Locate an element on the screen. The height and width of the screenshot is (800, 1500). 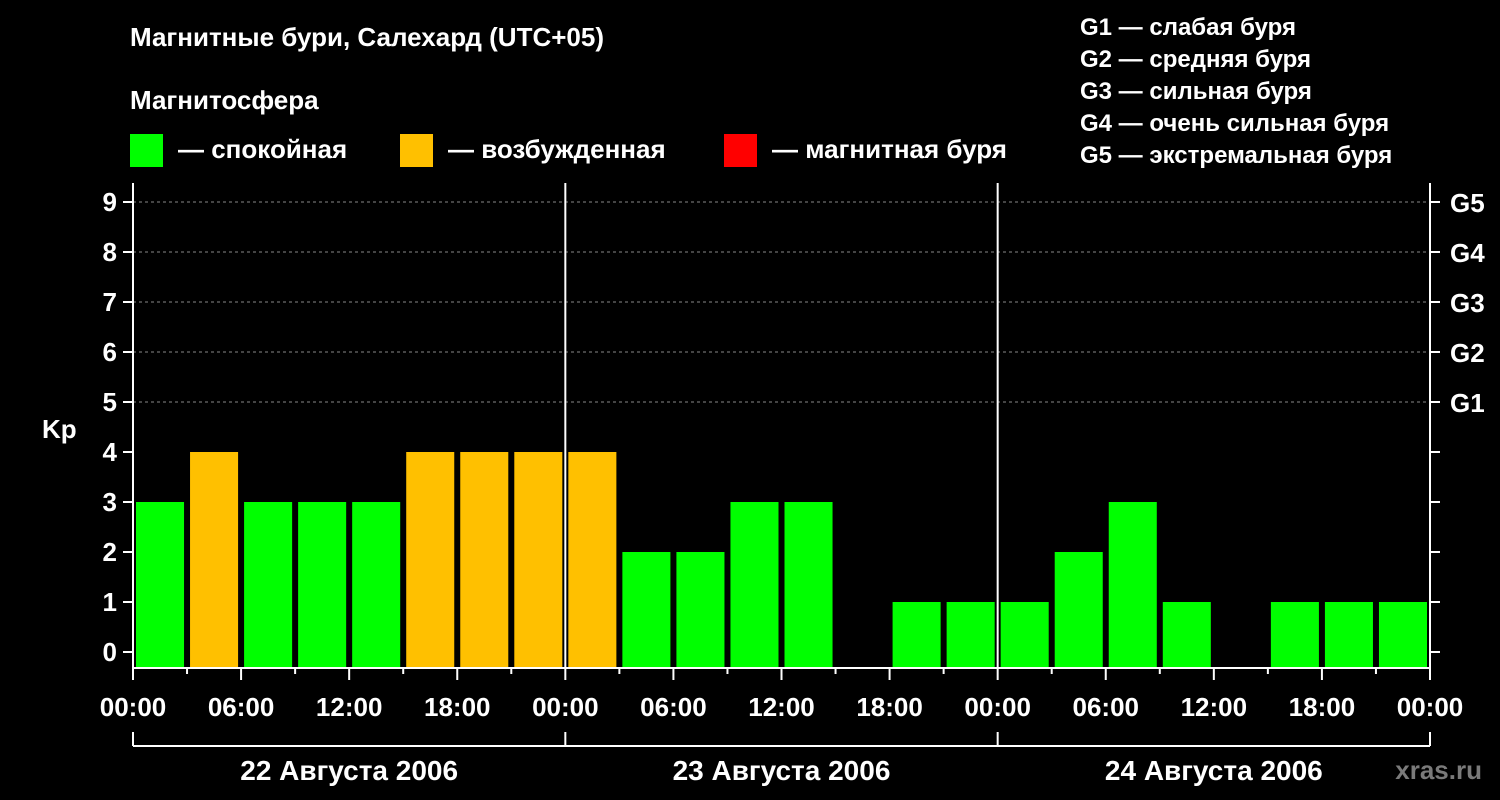
y-tick-label: 6 is located at coordinates (110, 352).